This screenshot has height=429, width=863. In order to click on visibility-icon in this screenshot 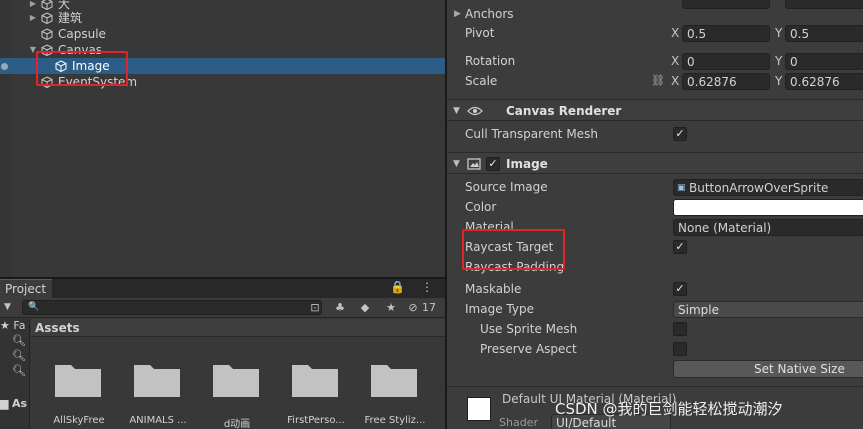, I will do `click(4, 66)`.